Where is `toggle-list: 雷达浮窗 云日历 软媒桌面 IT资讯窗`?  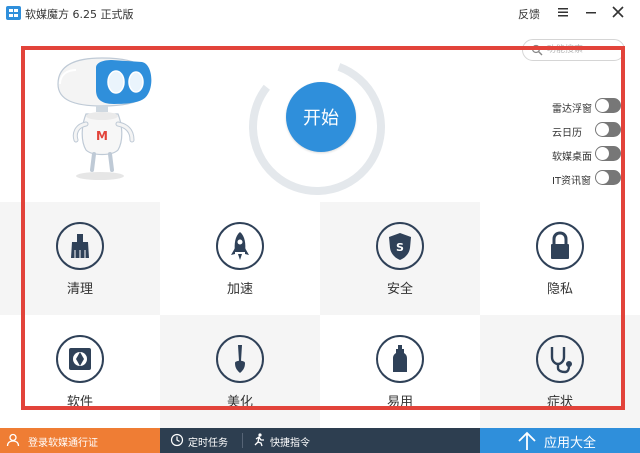 toggle-list: 雷达浮窗 云日历 软媒桌面 IT资讯窗 is located at coordinates (592, 146).